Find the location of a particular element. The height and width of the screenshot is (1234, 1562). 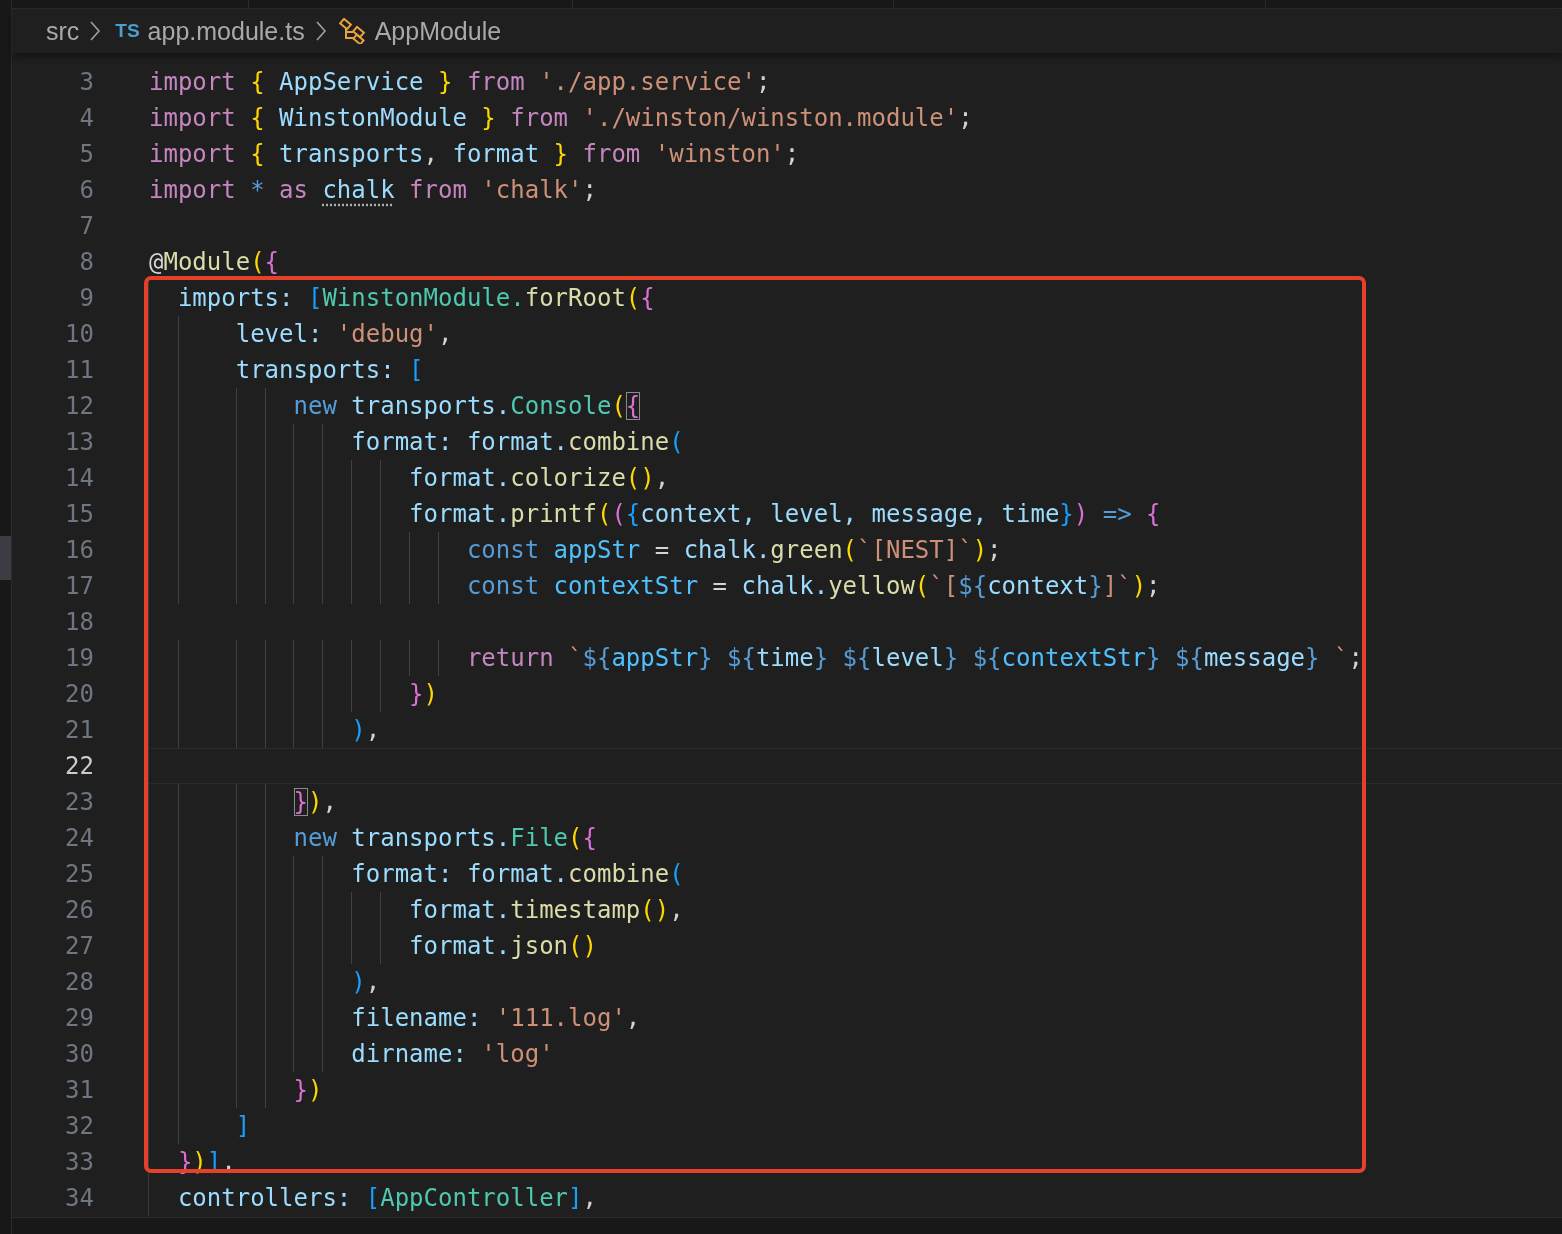

code-line: level: 'debug', is located at coordinates (300, 334).